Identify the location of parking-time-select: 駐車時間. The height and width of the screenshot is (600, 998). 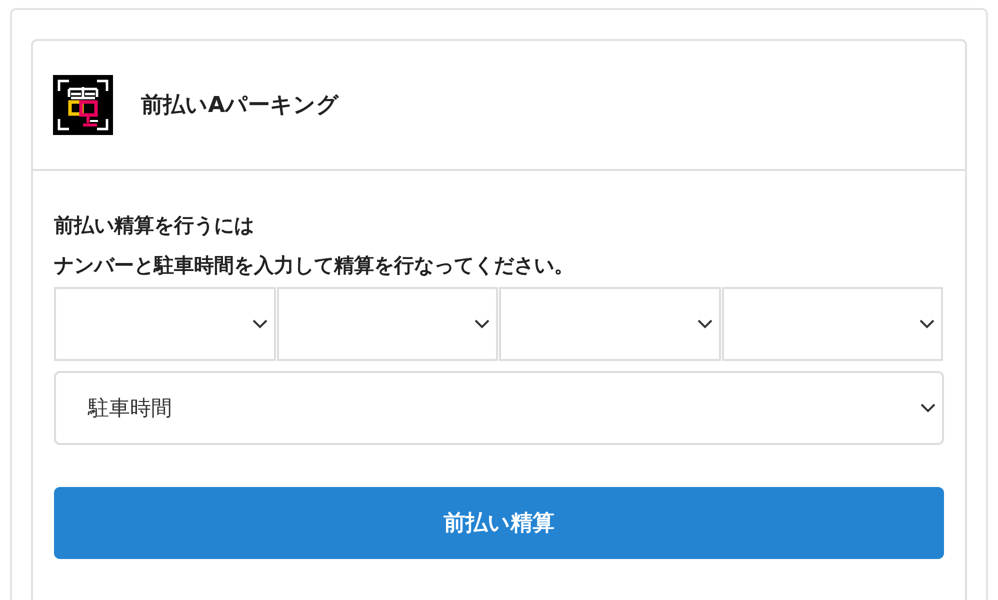
(499, 408).